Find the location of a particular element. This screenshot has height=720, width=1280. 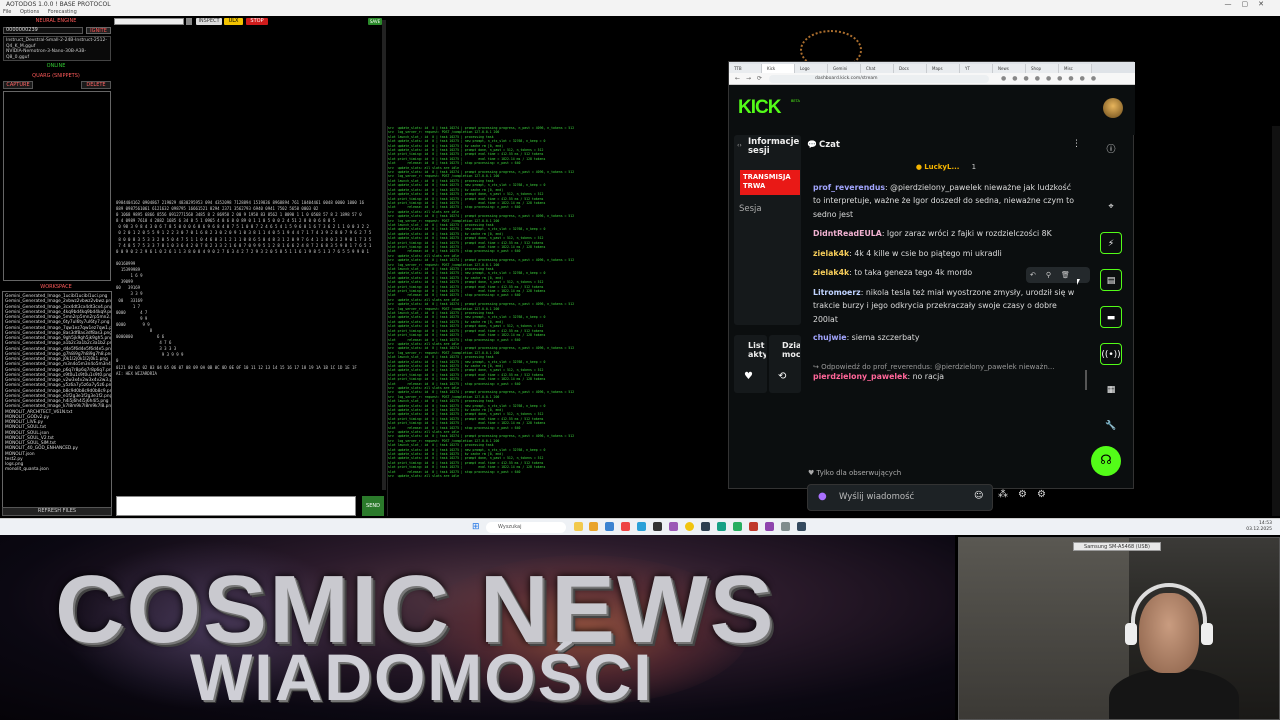

start-icon: ⊞ is located at coordinates (476, 527).